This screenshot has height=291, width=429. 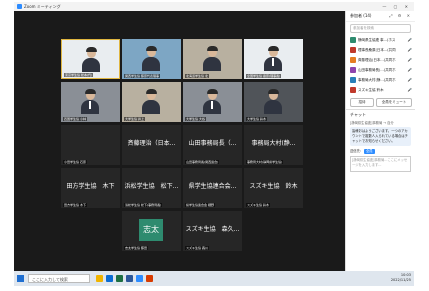 I want to click on video-tile: 関西学生協 藤原代表理事, so click(x=151, y=59).